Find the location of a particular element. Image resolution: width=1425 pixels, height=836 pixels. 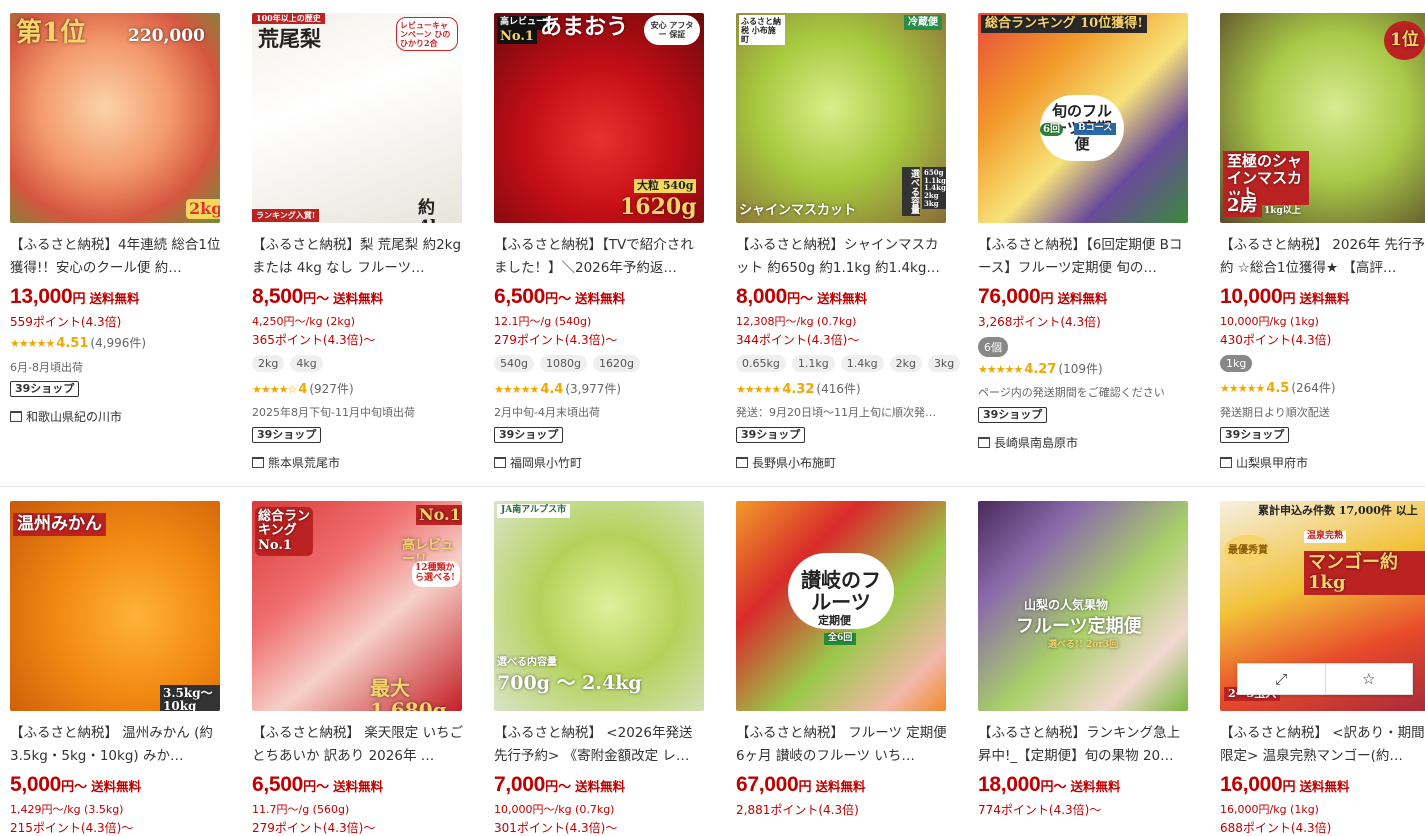

product-image: 総合ランキング 10位獲得! 旬のフルーツ定期便 6回 Bコース is located at coordinates (1083, 118).